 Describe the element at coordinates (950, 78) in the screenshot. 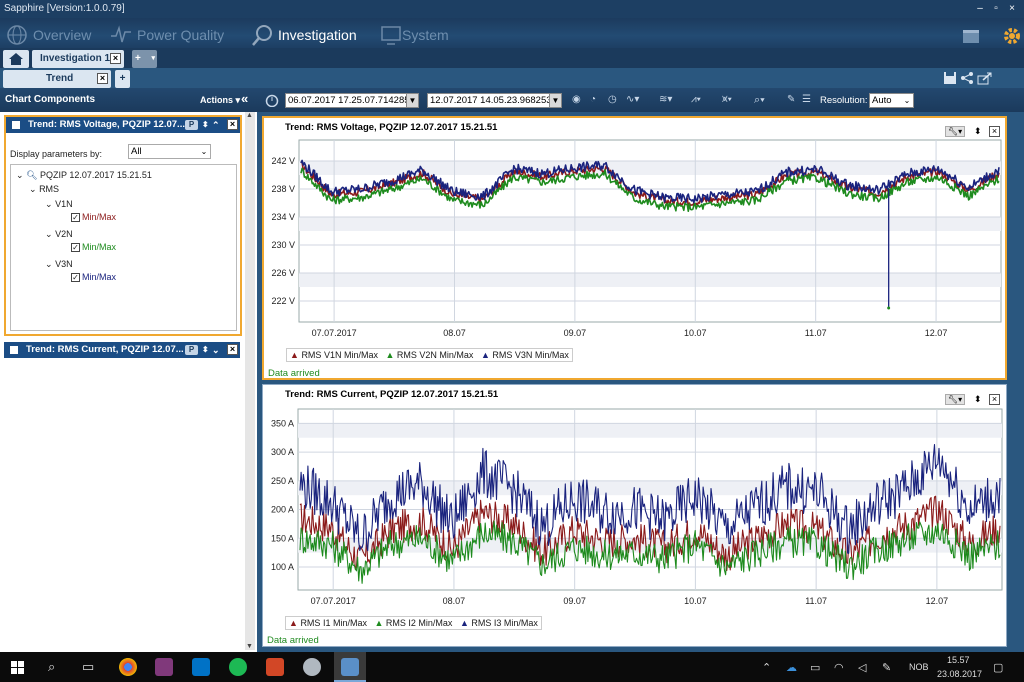

I see `save-icon` at that location.